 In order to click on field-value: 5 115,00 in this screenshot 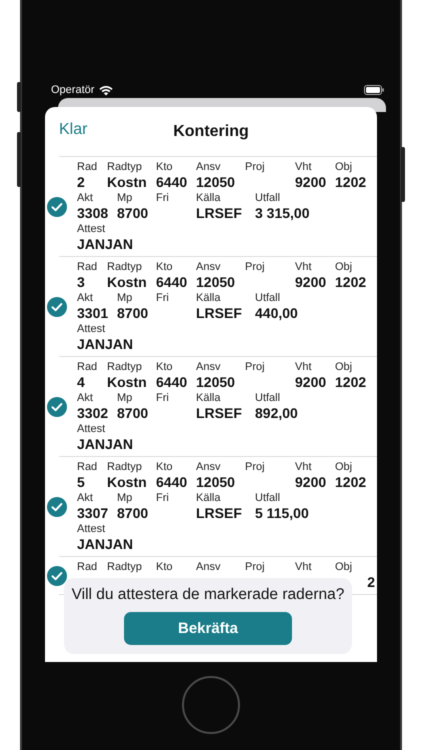, I will do `click(282, 513)`.